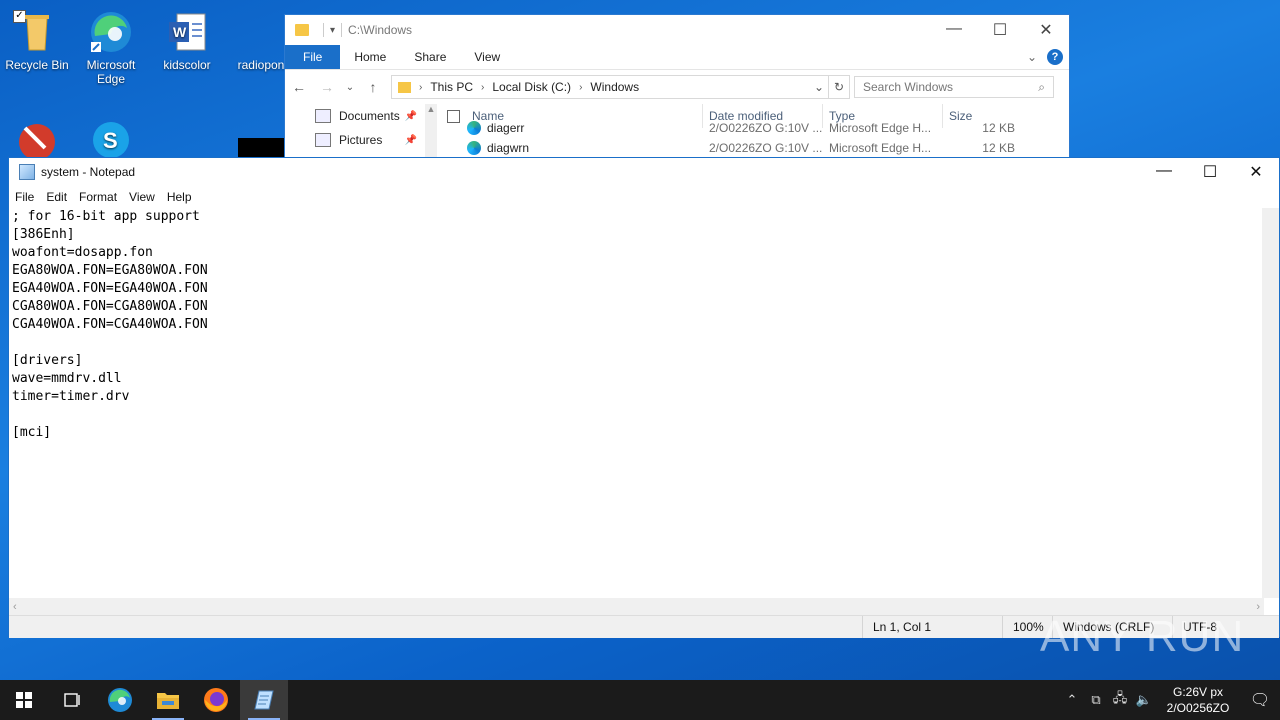  What do you see at coordinates (110, 140) in the screenshot?
I see `svg-text: S` at bounding box center [110, 140].